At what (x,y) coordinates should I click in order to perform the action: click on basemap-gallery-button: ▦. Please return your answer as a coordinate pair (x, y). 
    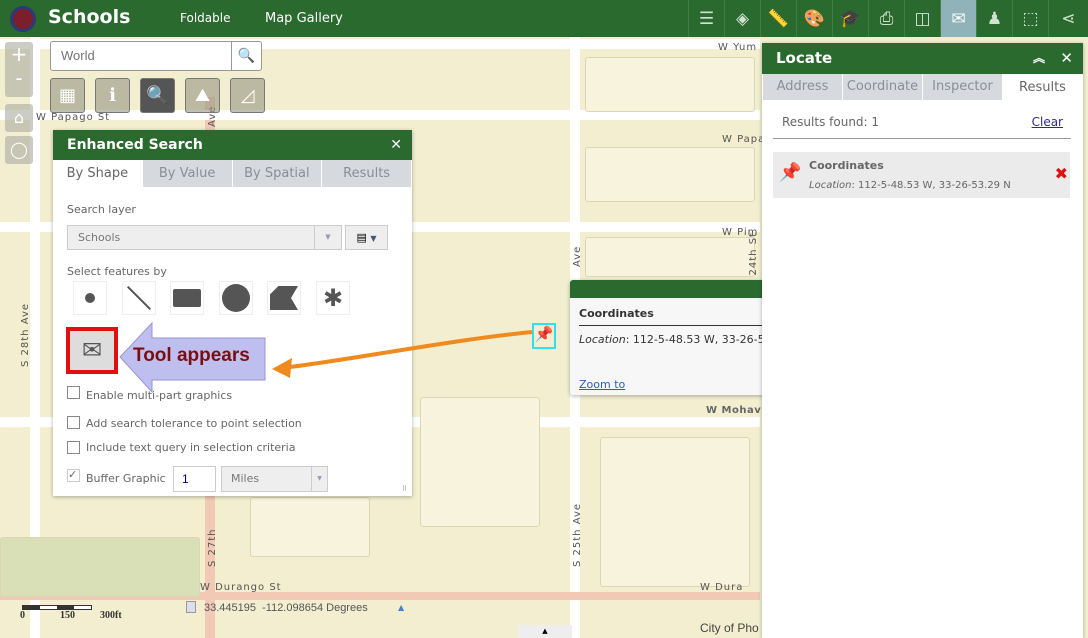
    Looking at the image, I should click on (67, 95).